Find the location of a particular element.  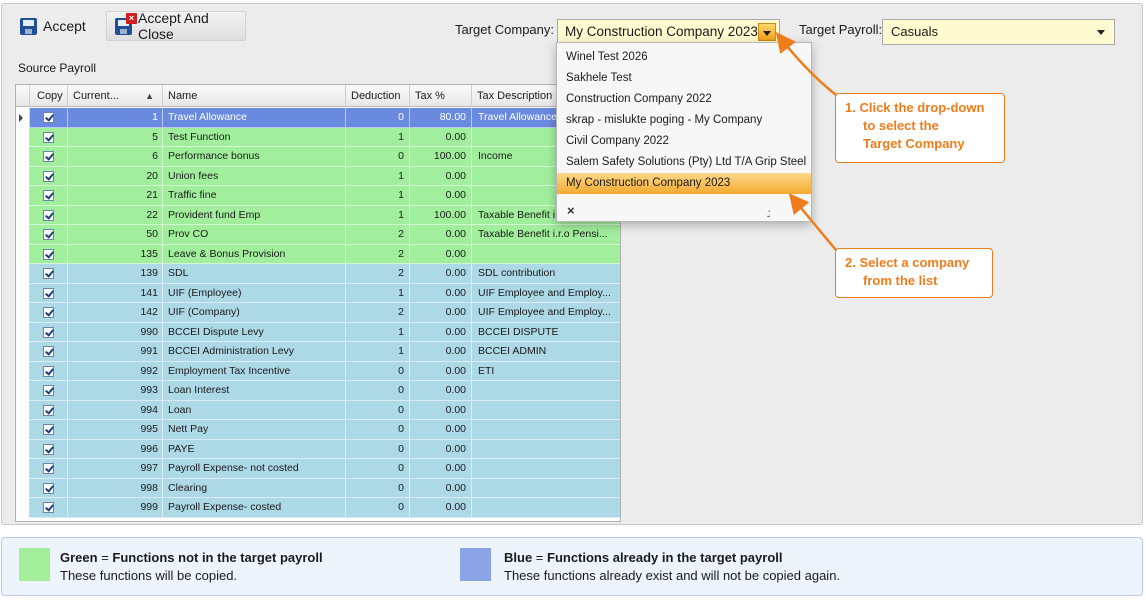

dropdown-option: skrap - mislukte poging - My Company is located at coordinates (684, 120).